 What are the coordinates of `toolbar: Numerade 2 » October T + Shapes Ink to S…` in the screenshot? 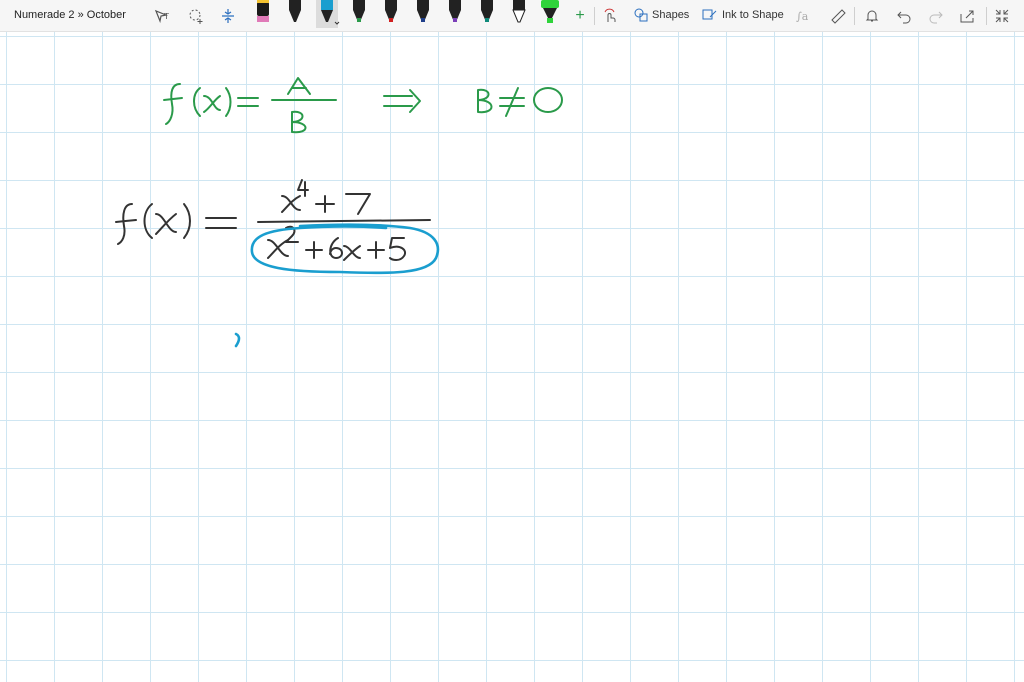 It's located at (512, 16).